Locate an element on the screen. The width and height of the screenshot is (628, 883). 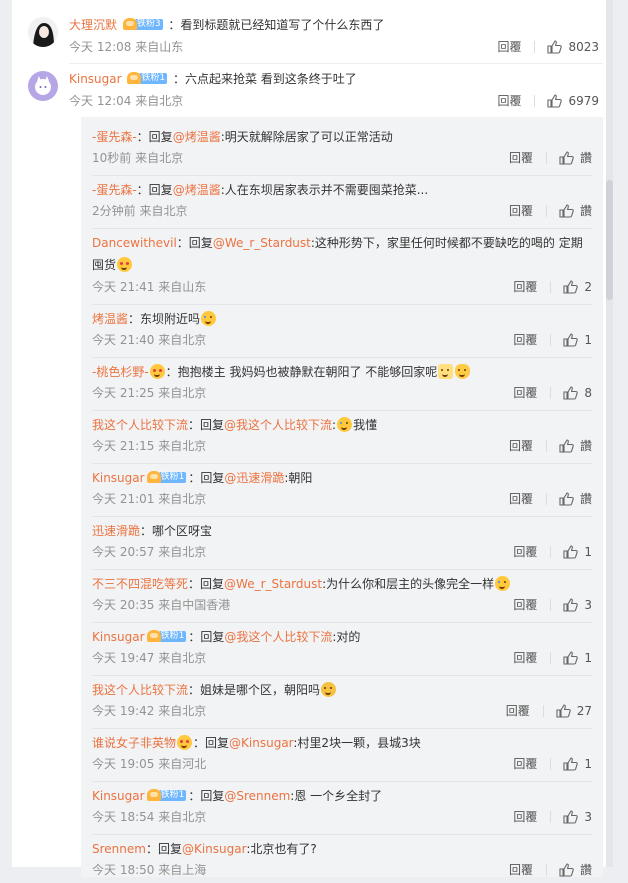
commenter-name: Kinsugar is located at coordinates (95, 79).